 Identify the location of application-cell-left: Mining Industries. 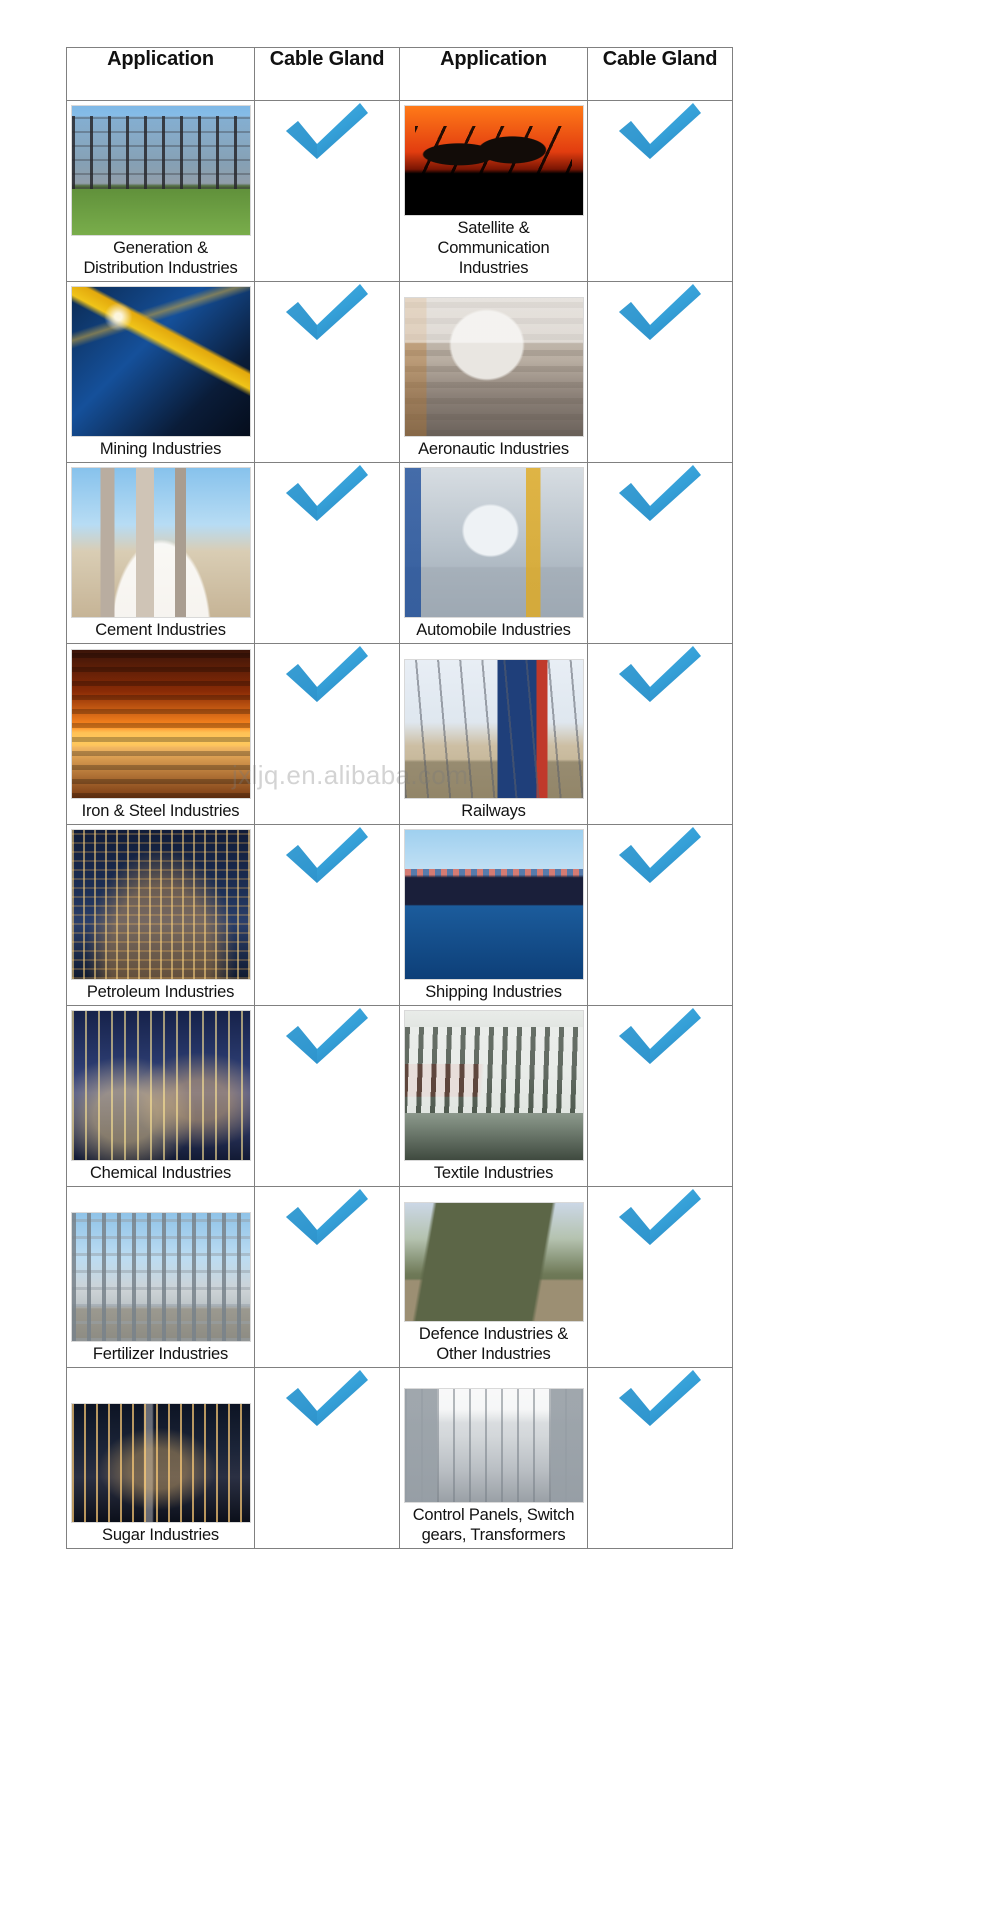
(160, 372).